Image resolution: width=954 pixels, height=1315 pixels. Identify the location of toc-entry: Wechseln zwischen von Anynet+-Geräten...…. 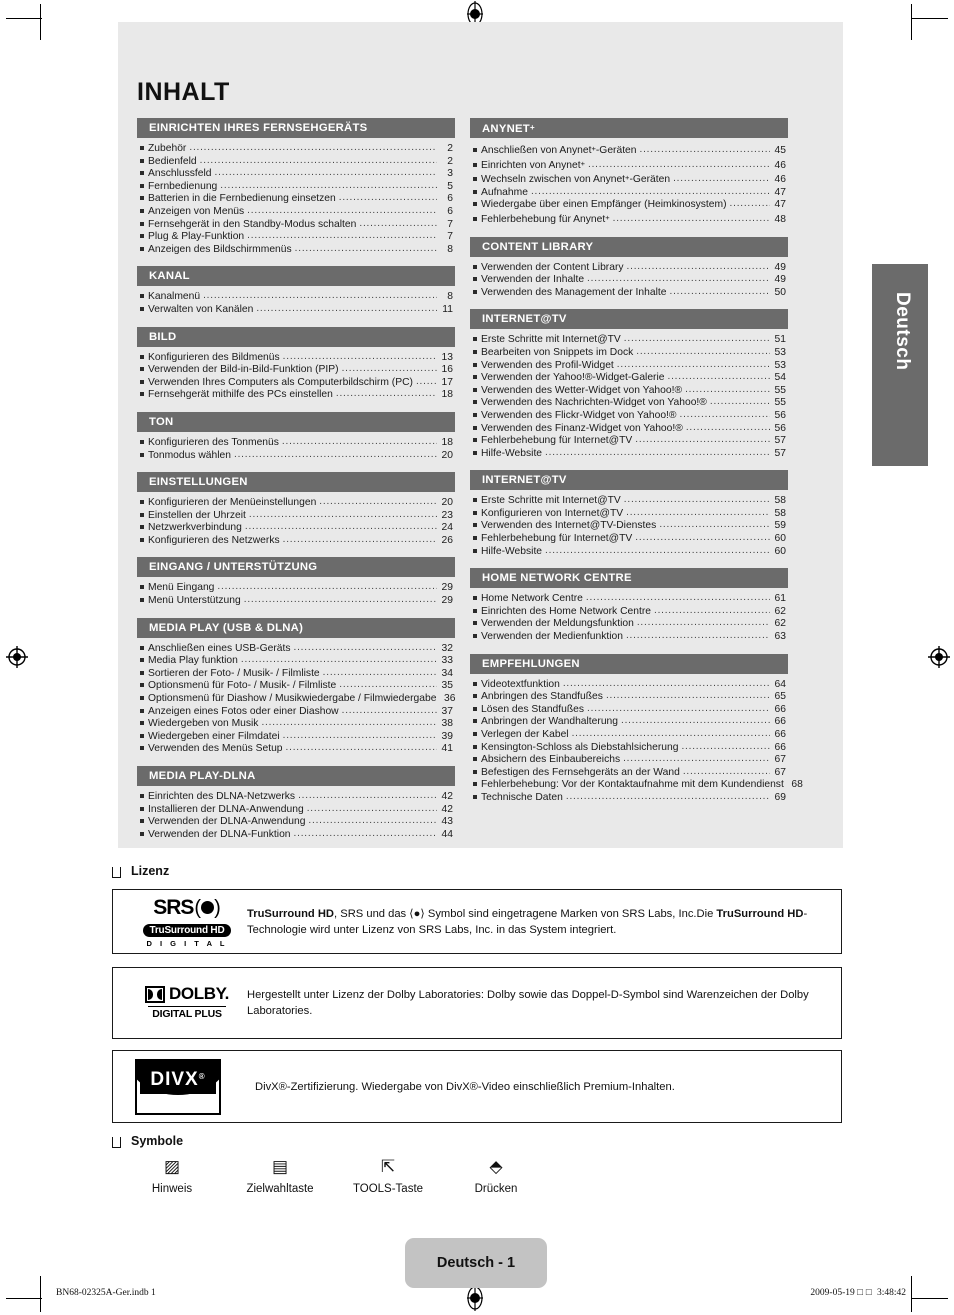
(629, 179).